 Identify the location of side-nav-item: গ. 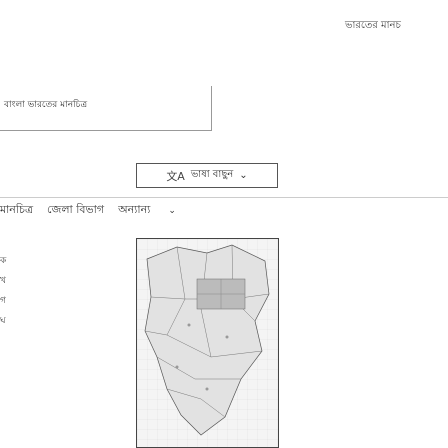
(6, 301).